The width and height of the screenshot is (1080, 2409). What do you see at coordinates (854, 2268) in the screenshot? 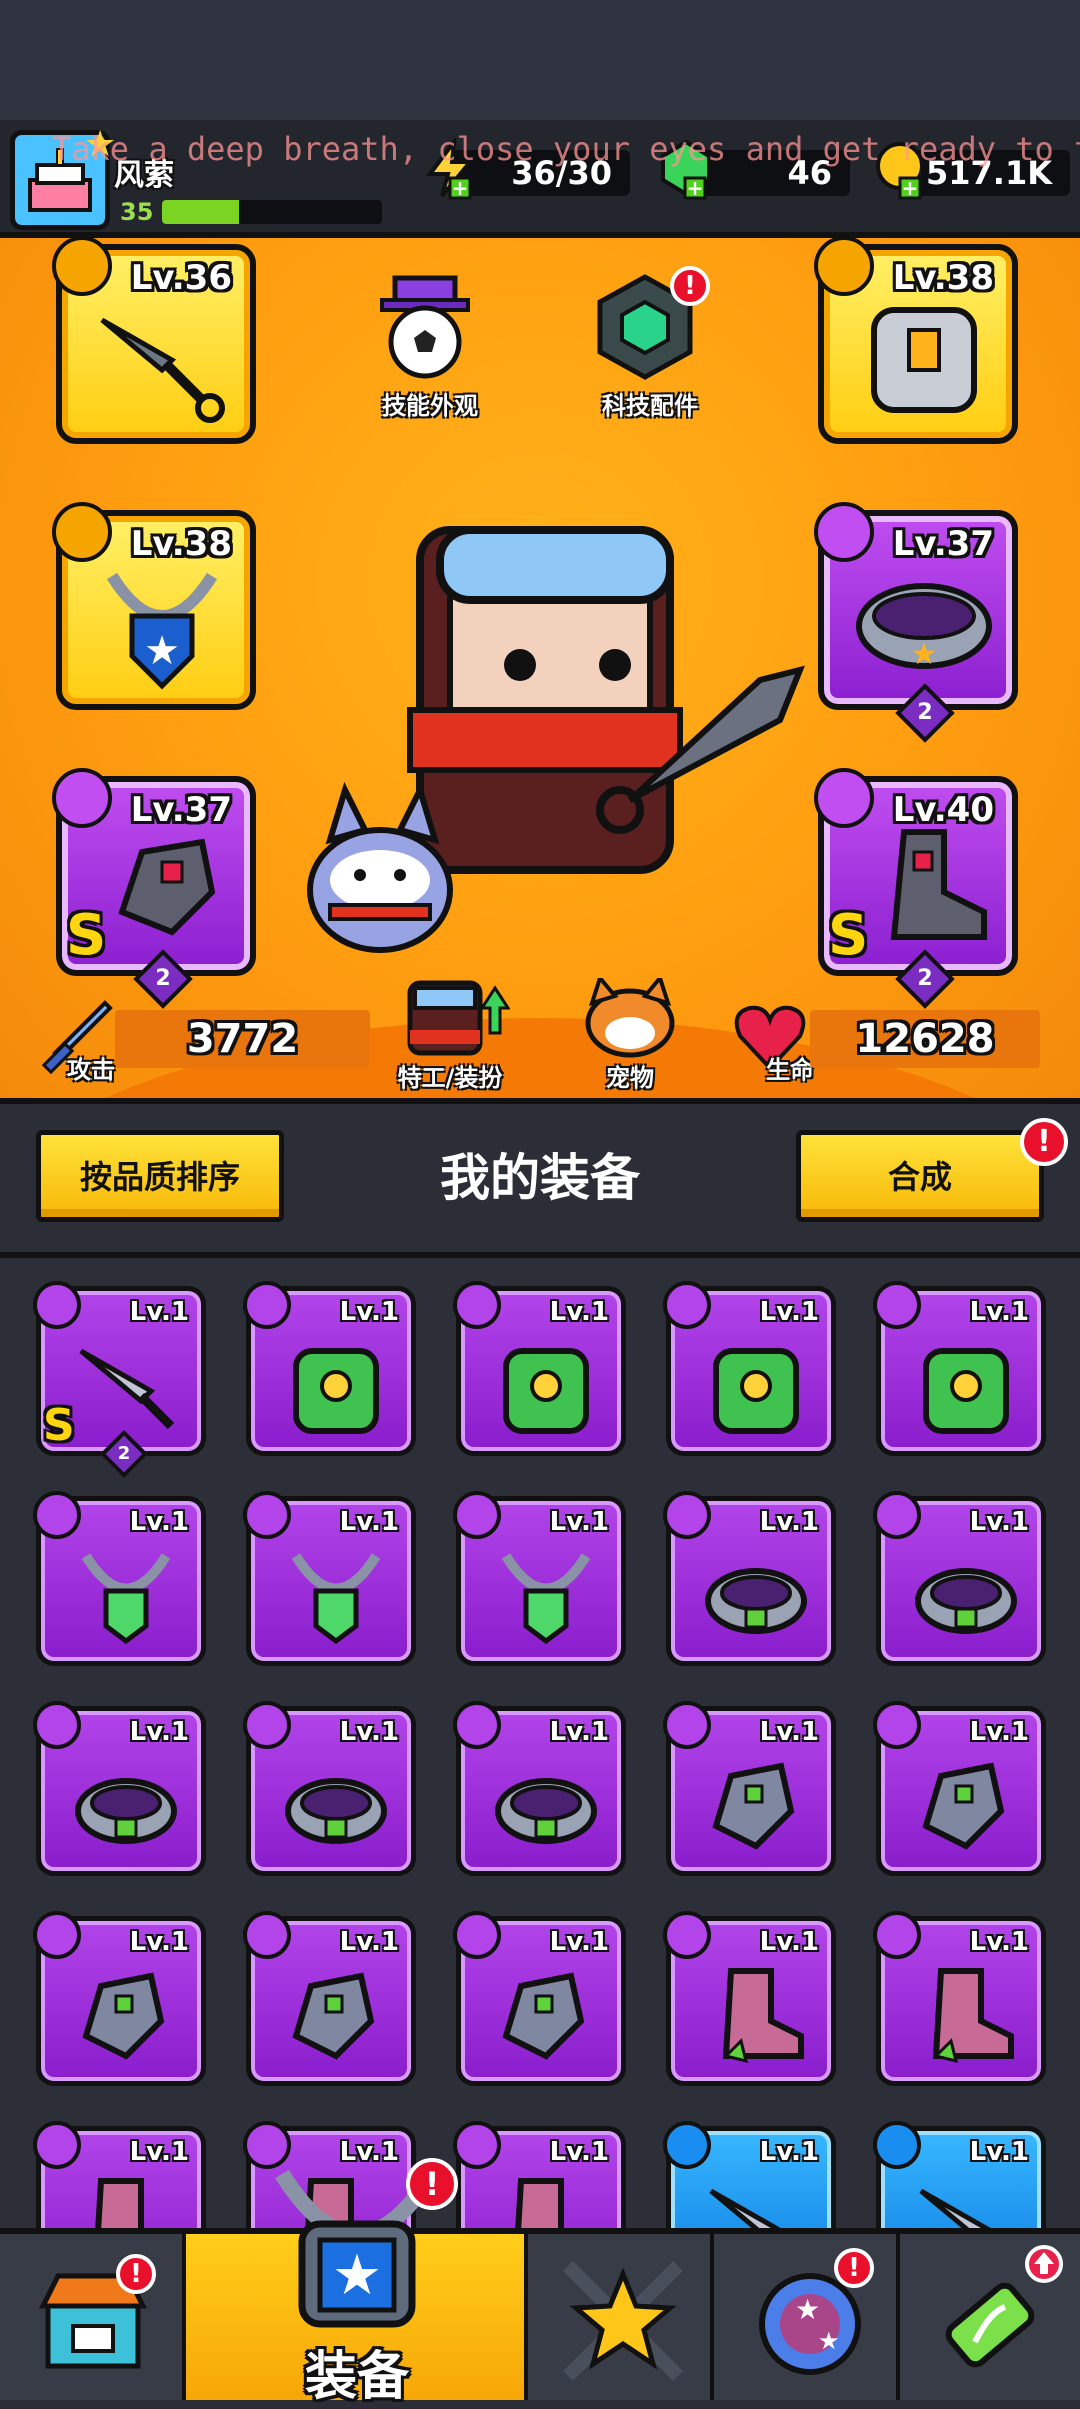
I see `planet-notification: !` at bounding box center [854, 2268].